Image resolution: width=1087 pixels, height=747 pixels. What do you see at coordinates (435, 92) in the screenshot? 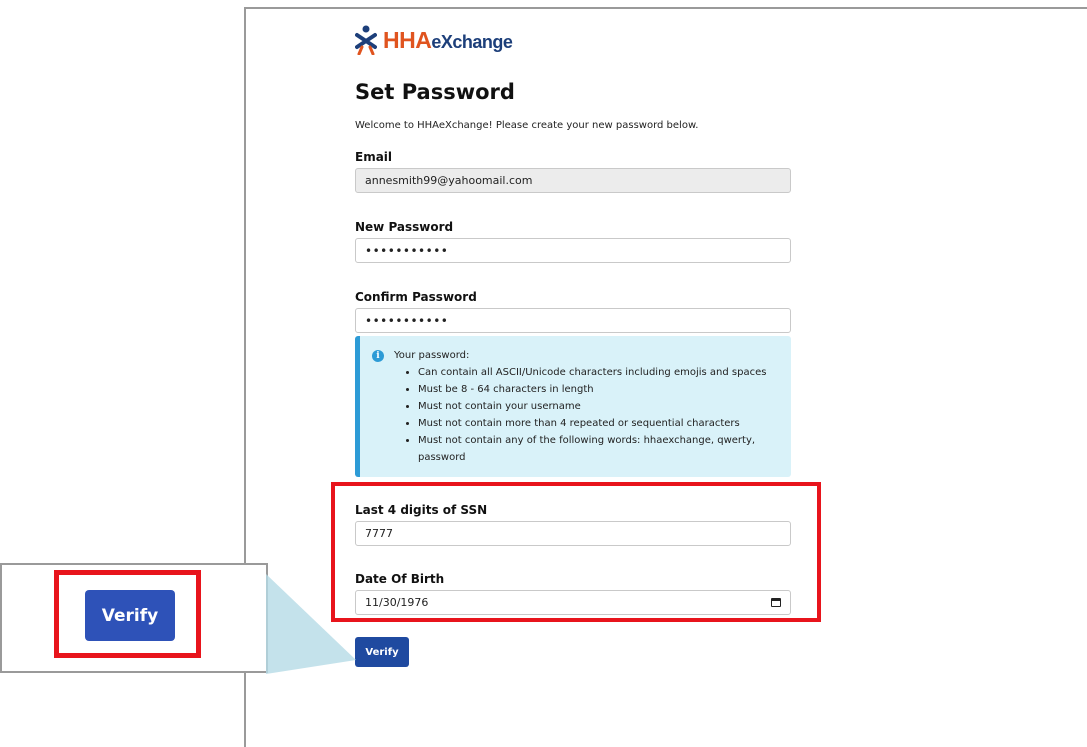
I see `page-title: Set Password` at bounding box center [435, 92].